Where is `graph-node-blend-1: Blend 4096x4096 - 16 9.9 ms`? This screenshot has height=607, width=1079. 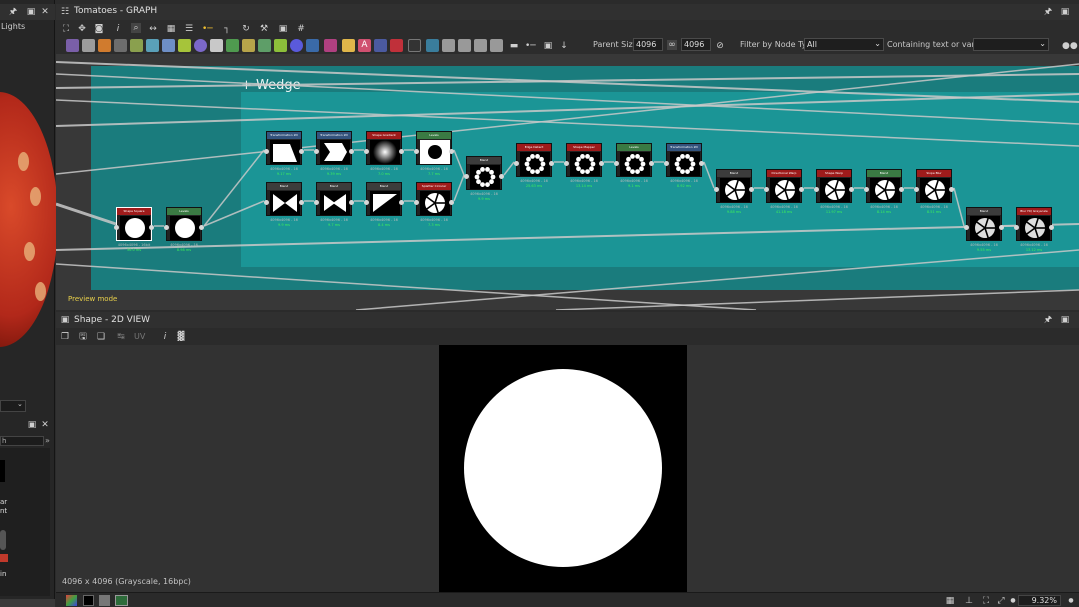 graph-node-blend-1: Blend 4096x4096 - 16 9.9 ms is located at coordinates (284, 204).